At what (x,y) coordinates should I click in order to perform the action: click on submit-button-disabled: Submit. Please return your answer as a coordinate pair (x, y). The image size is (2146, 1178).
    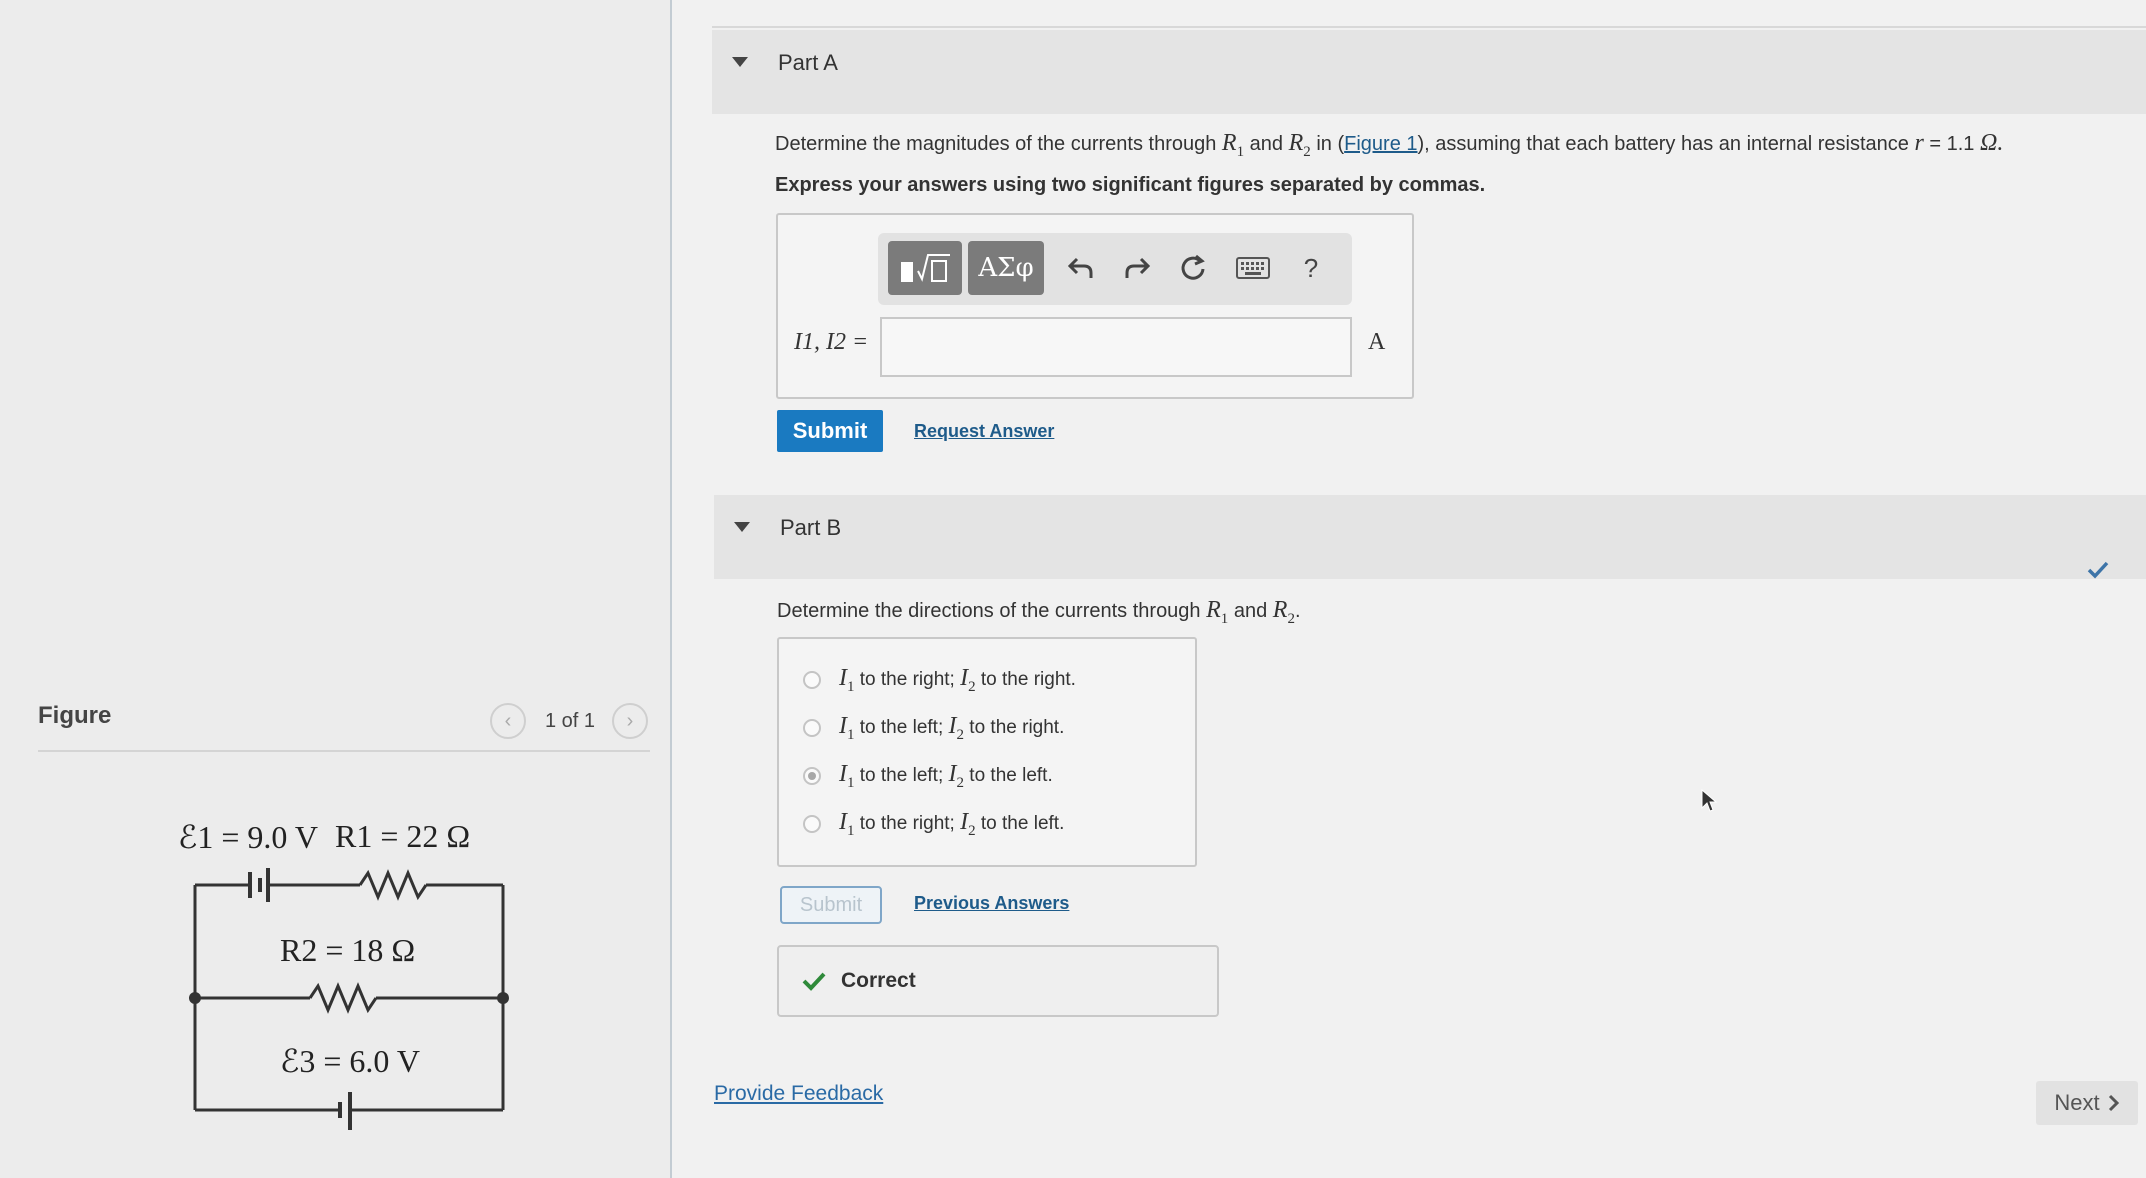
    Looking at the image, I should click on (831, 905).